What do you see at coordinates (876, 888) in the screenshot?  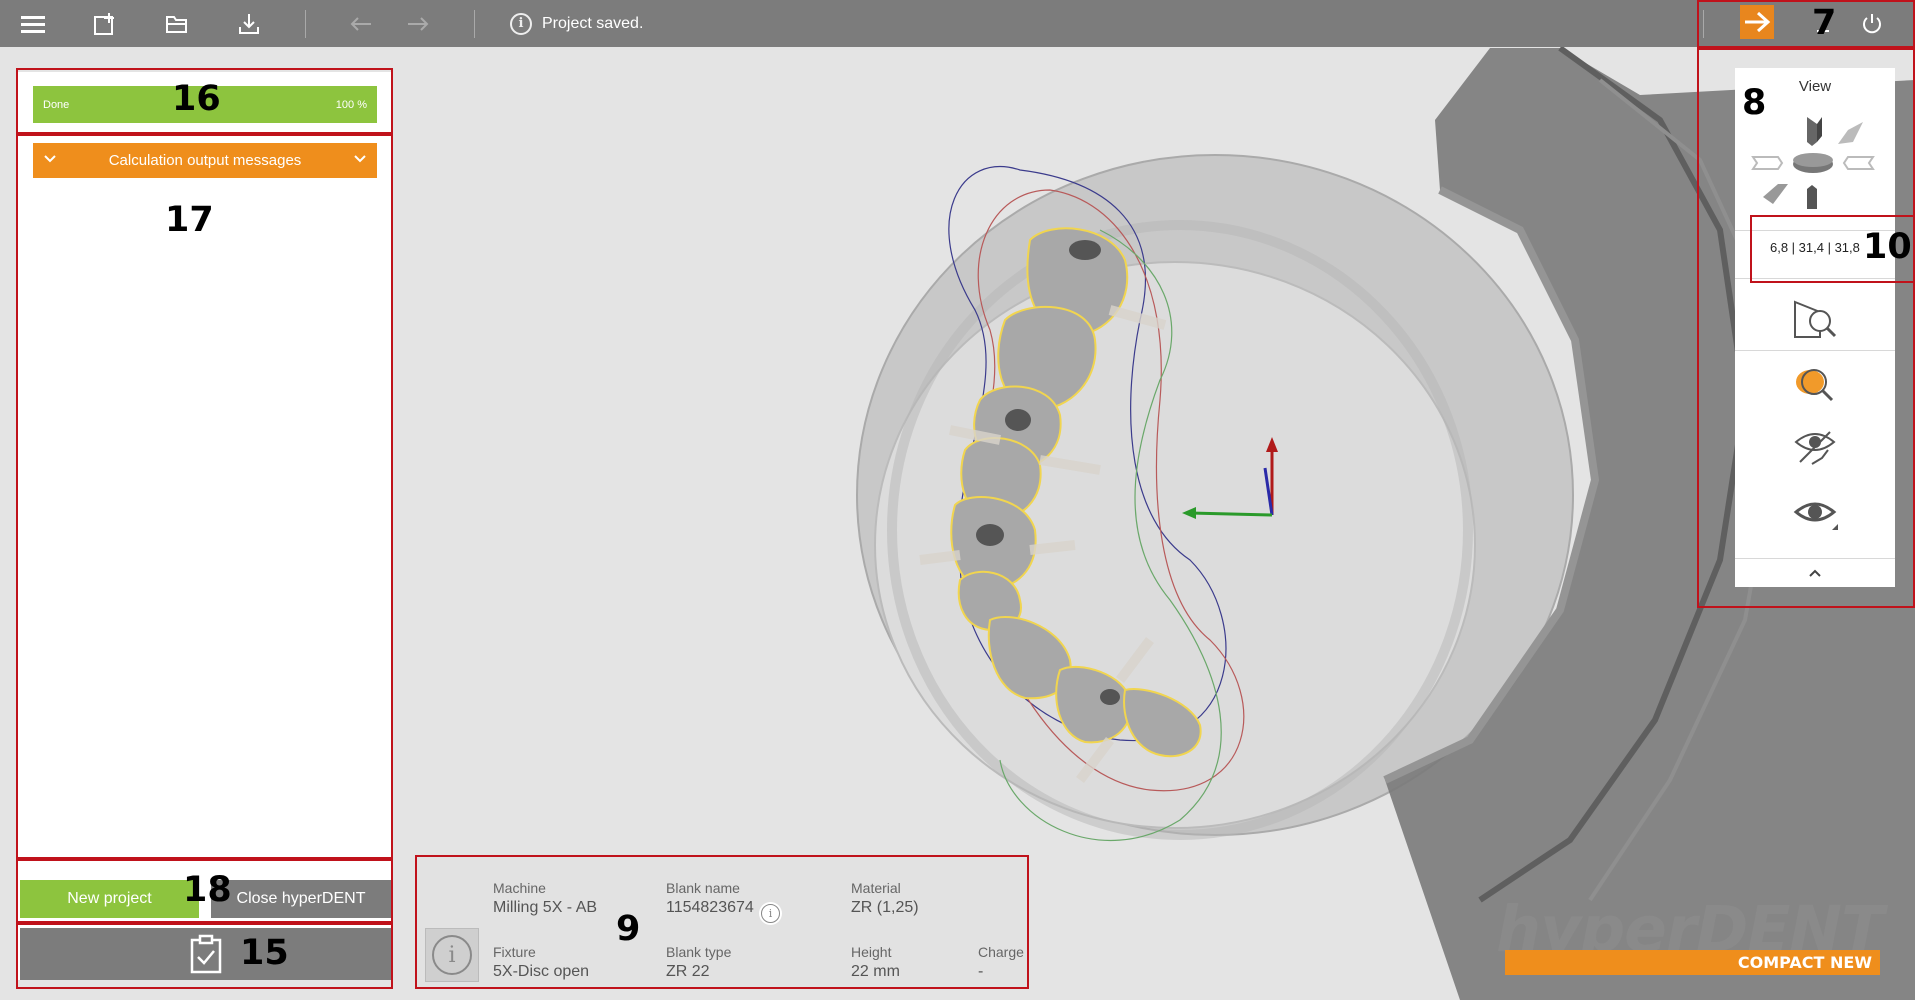 I see `material-label: Material` at bounding box center [876, 888].